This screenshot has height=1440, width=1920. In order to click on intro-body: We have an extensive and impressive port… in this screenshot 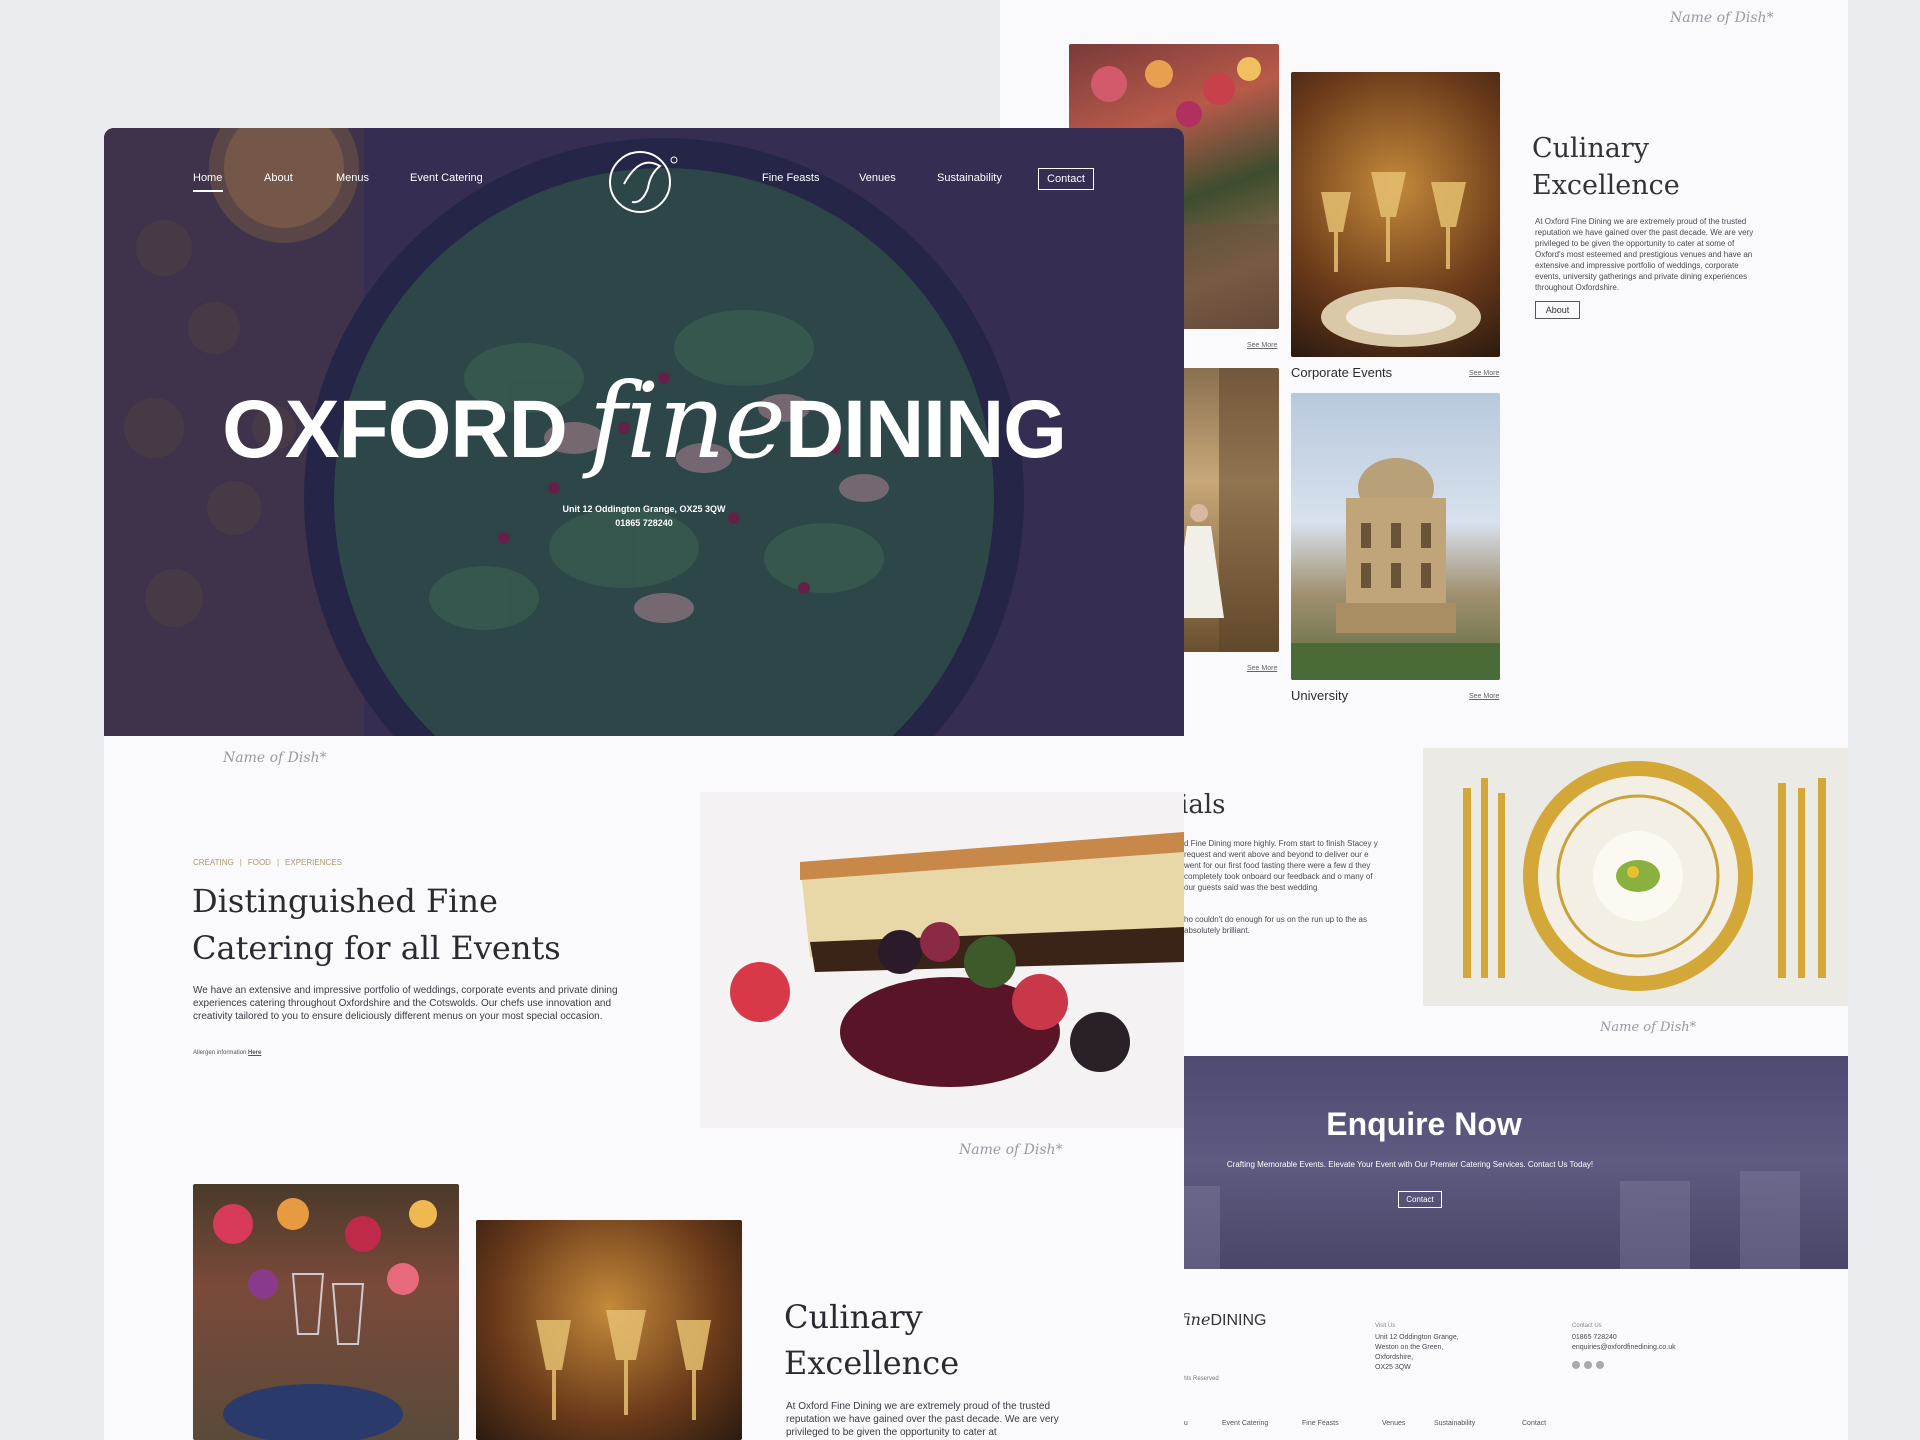, I will do `click(405, 1003)`.